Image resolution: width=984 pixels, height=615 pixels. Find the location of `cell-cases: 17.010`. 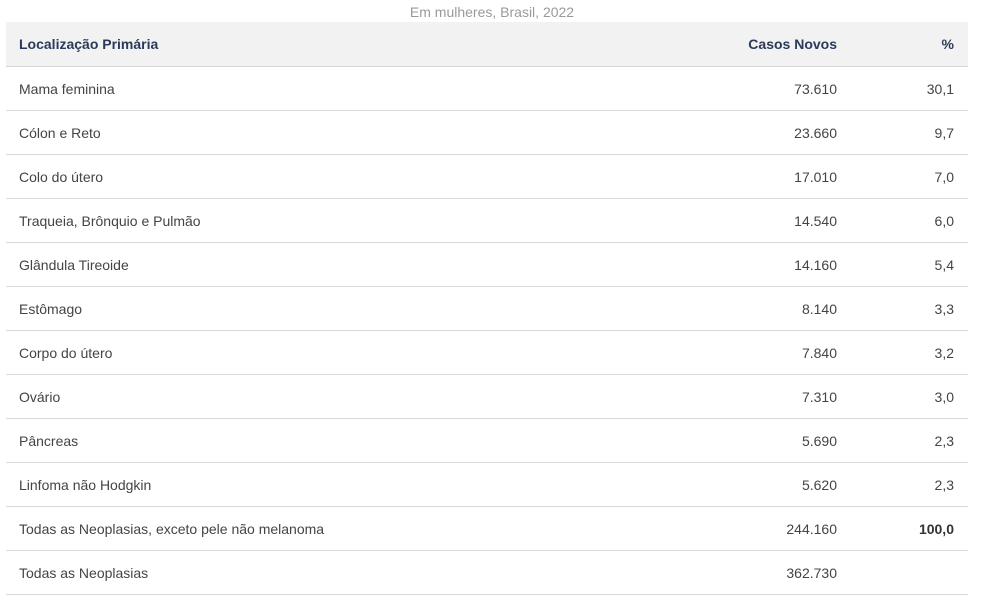

cell-cases: 17.010 is located at coordinates (739, 176).